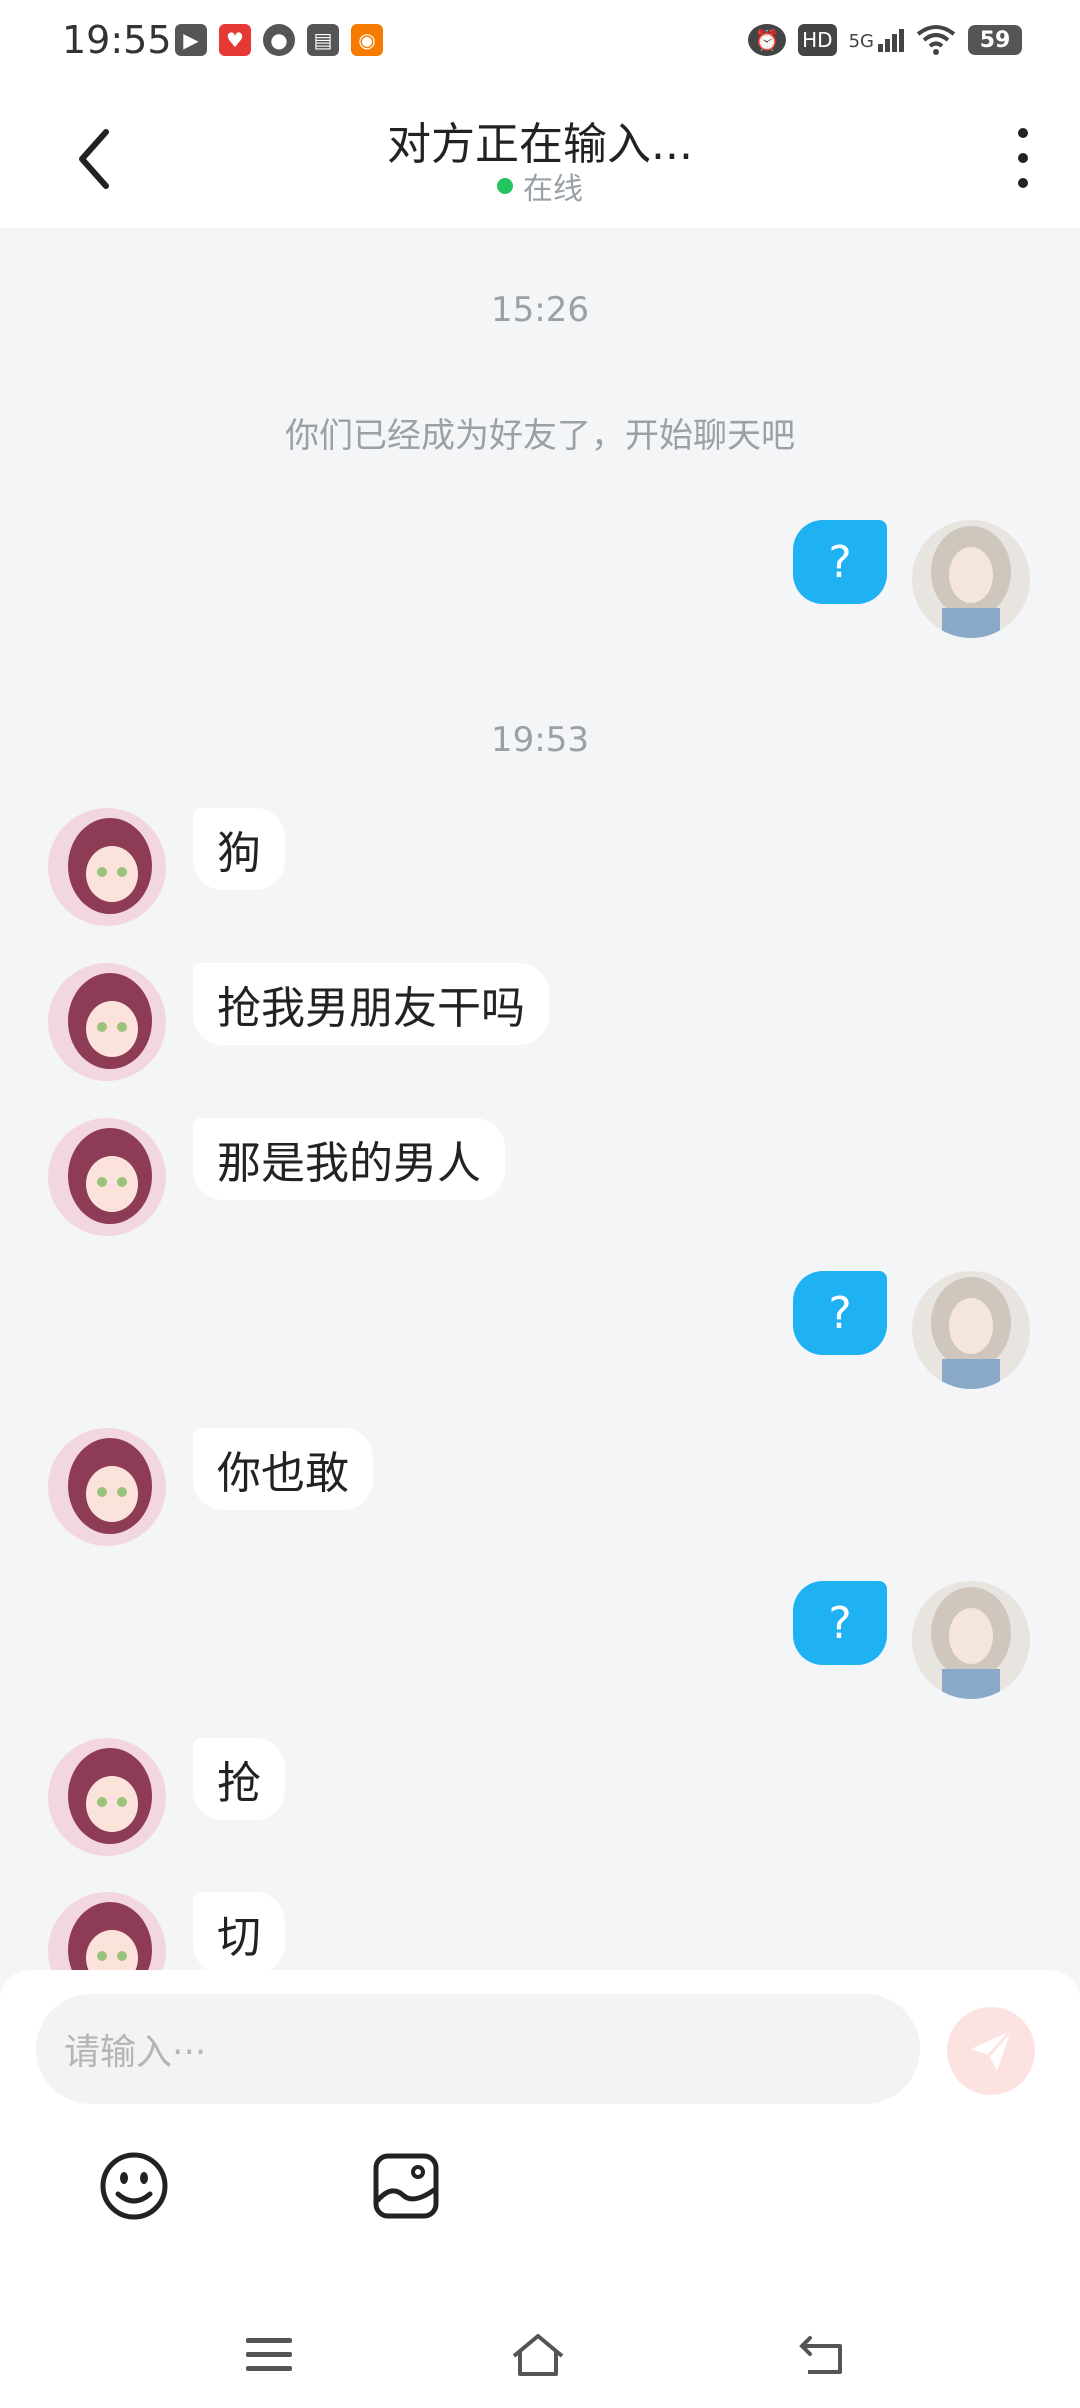 The height and width of the screenshot is (2408, 1080). I want to click on smiley-icon, so click(134, 2186).